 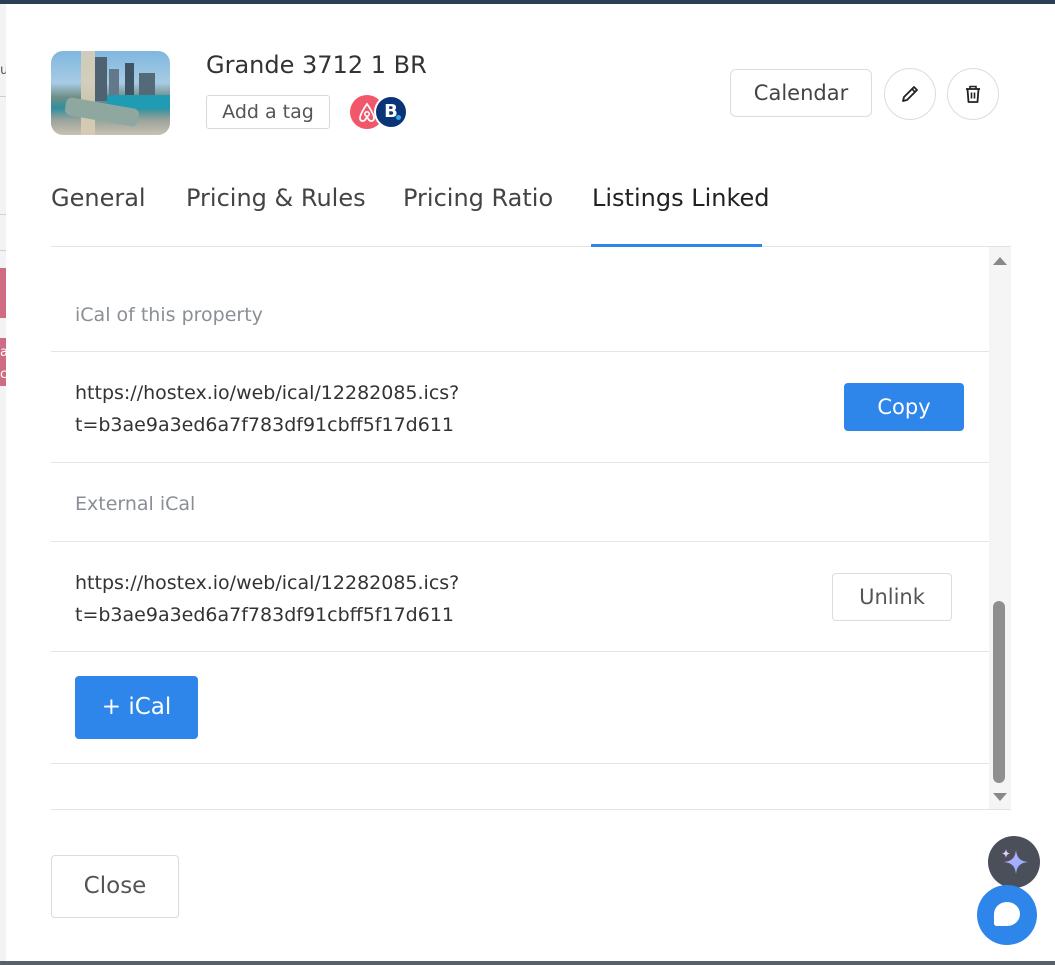 What do you see at coordinates (531, 809) in the screenshot?
I see `footer-divider` at bounding box center [531, 809].